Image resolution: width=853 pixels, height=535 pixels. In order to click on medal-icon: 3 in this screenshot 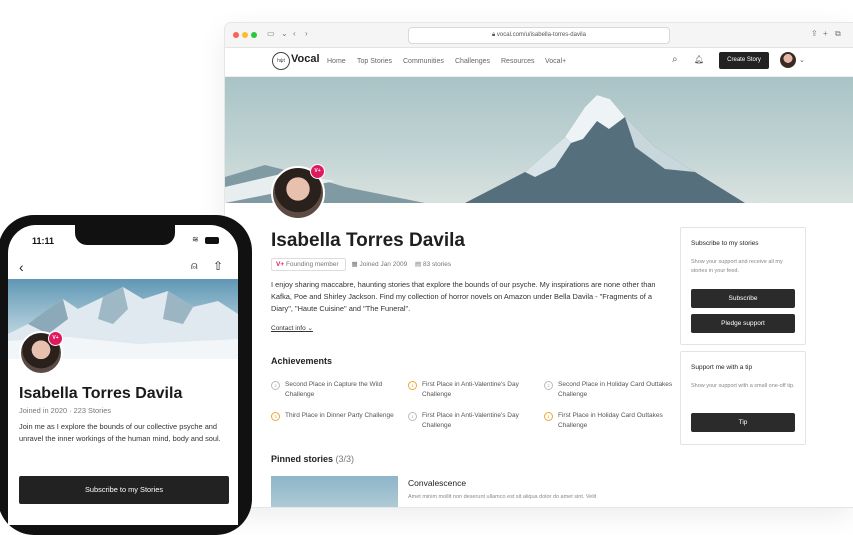, I will do `click(275, 416)`.